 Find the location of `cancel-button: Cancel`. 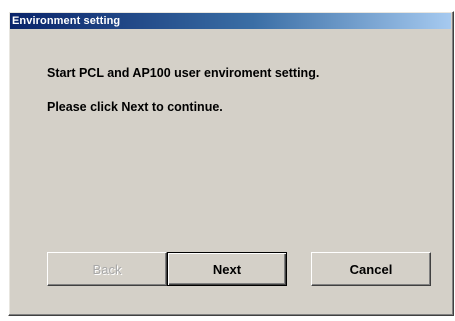

cancel-button: Cancel is located at coordinates (371, 269).